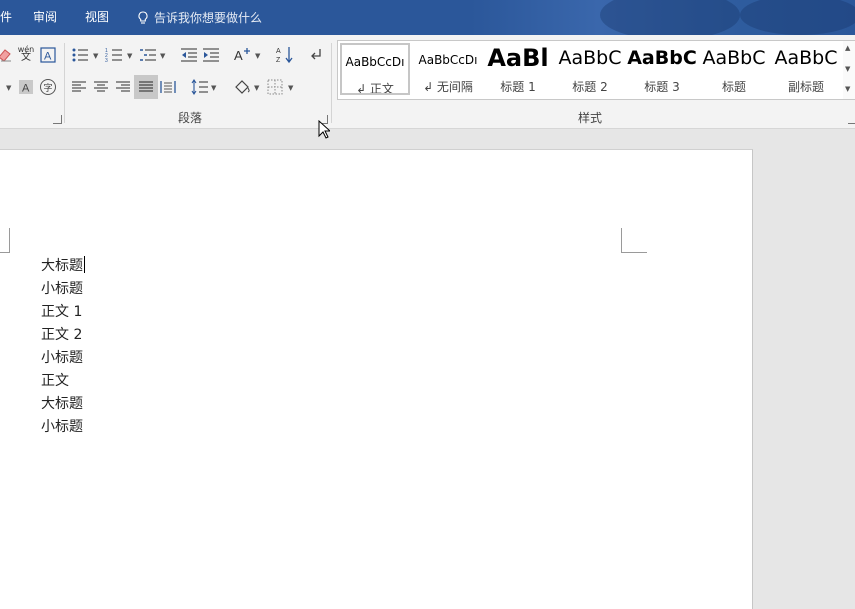  I want to click on menu-view-tab: 视图, so click(97, 17).